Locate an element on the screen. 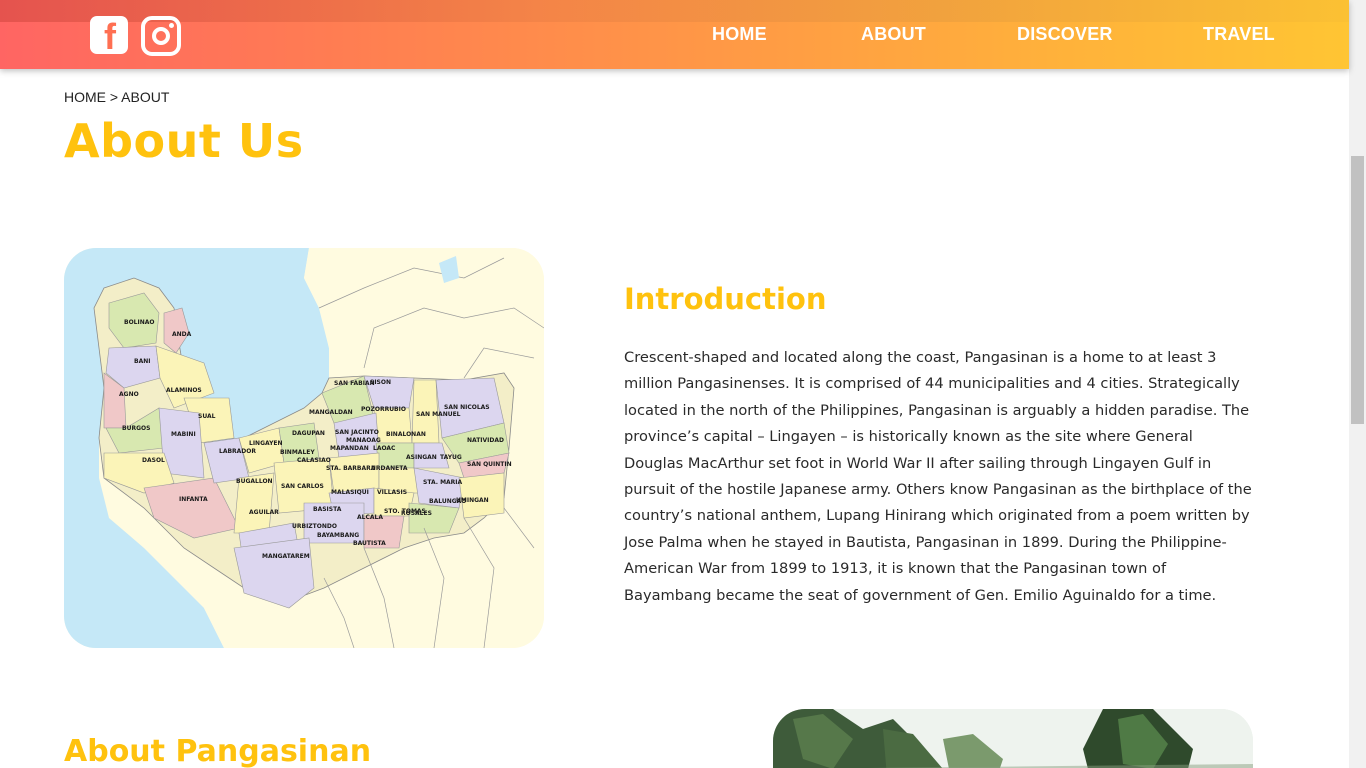 Image resolution: width=1366 pixels, height=768 pixels. facebook-icon: f is located at coordinates (109, 36).